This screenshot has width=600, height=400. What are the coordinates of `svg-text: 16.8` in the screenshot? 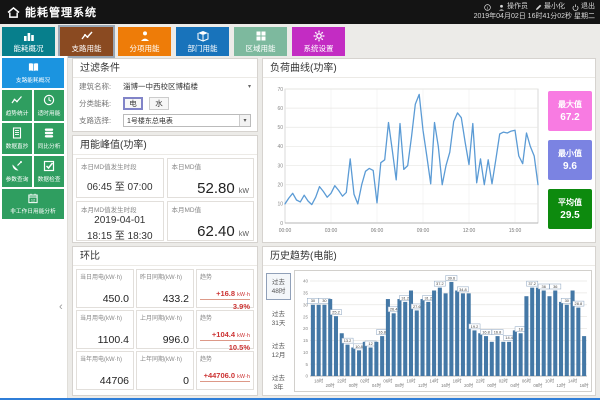 It's located at (486, 332).